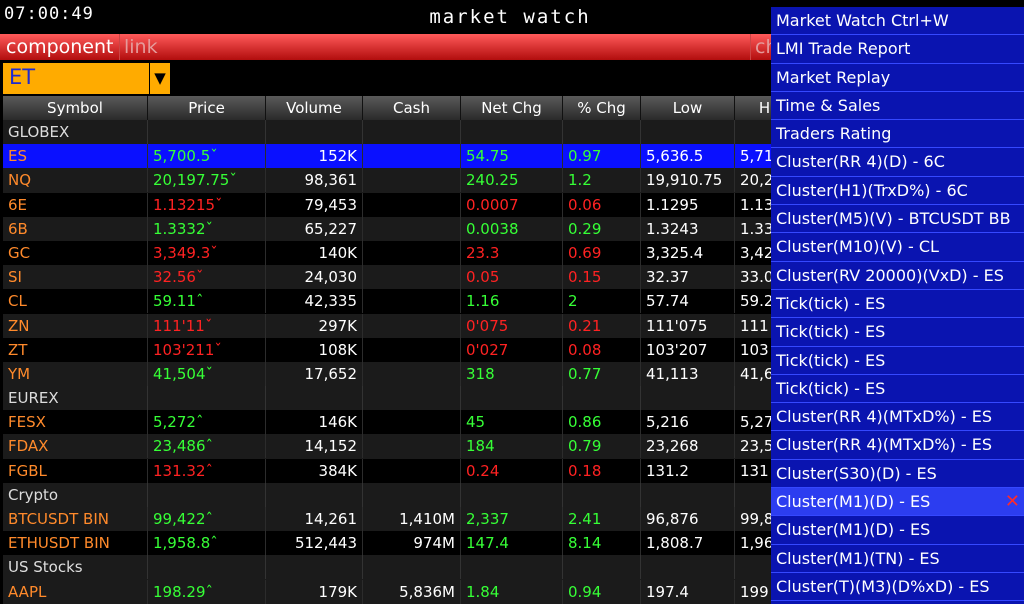 This screenshot has width=1024, height=604. I want to click on cell-low: 96,876, so click(688, 519).